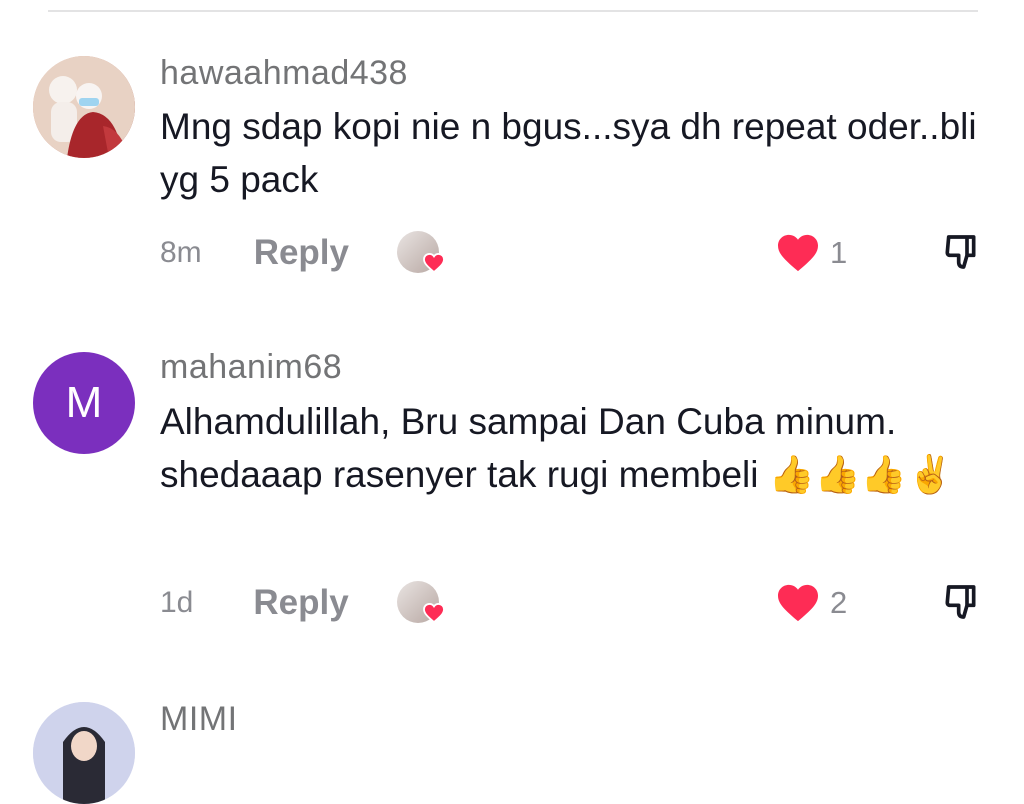 The width and height of the screenshot is (1024, 804). I want to click on avatar-letter: M, so click(84, 402).